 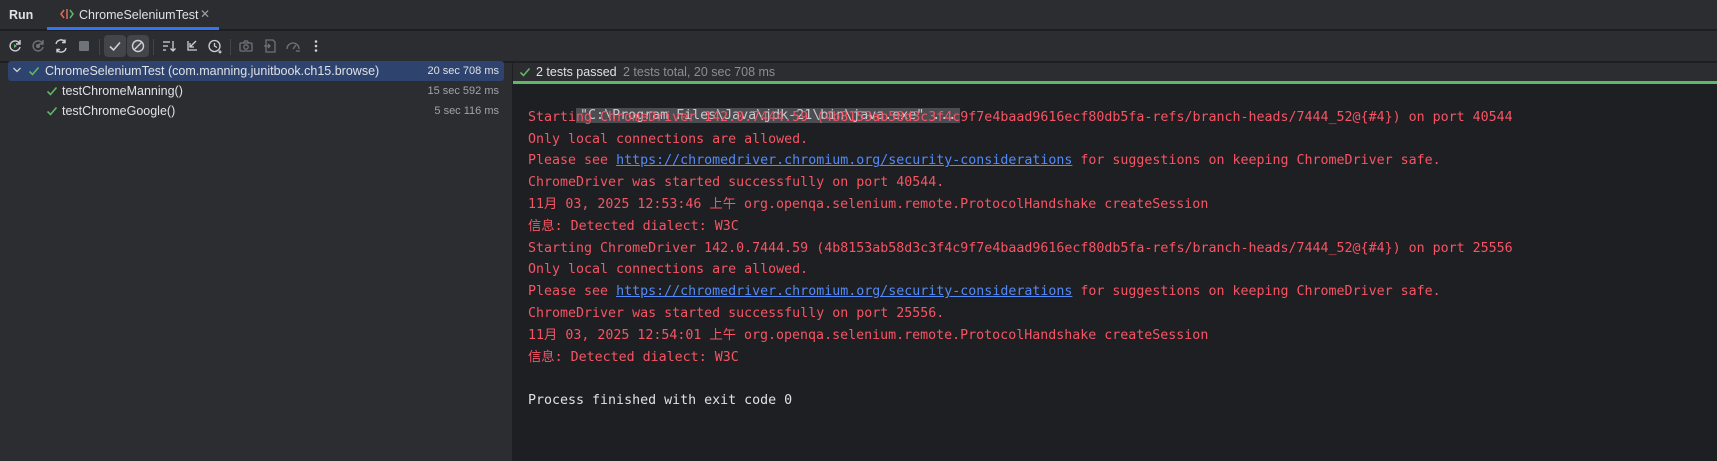 I want to click on sort-alphabetically-icon, so click(x=169, y=46).